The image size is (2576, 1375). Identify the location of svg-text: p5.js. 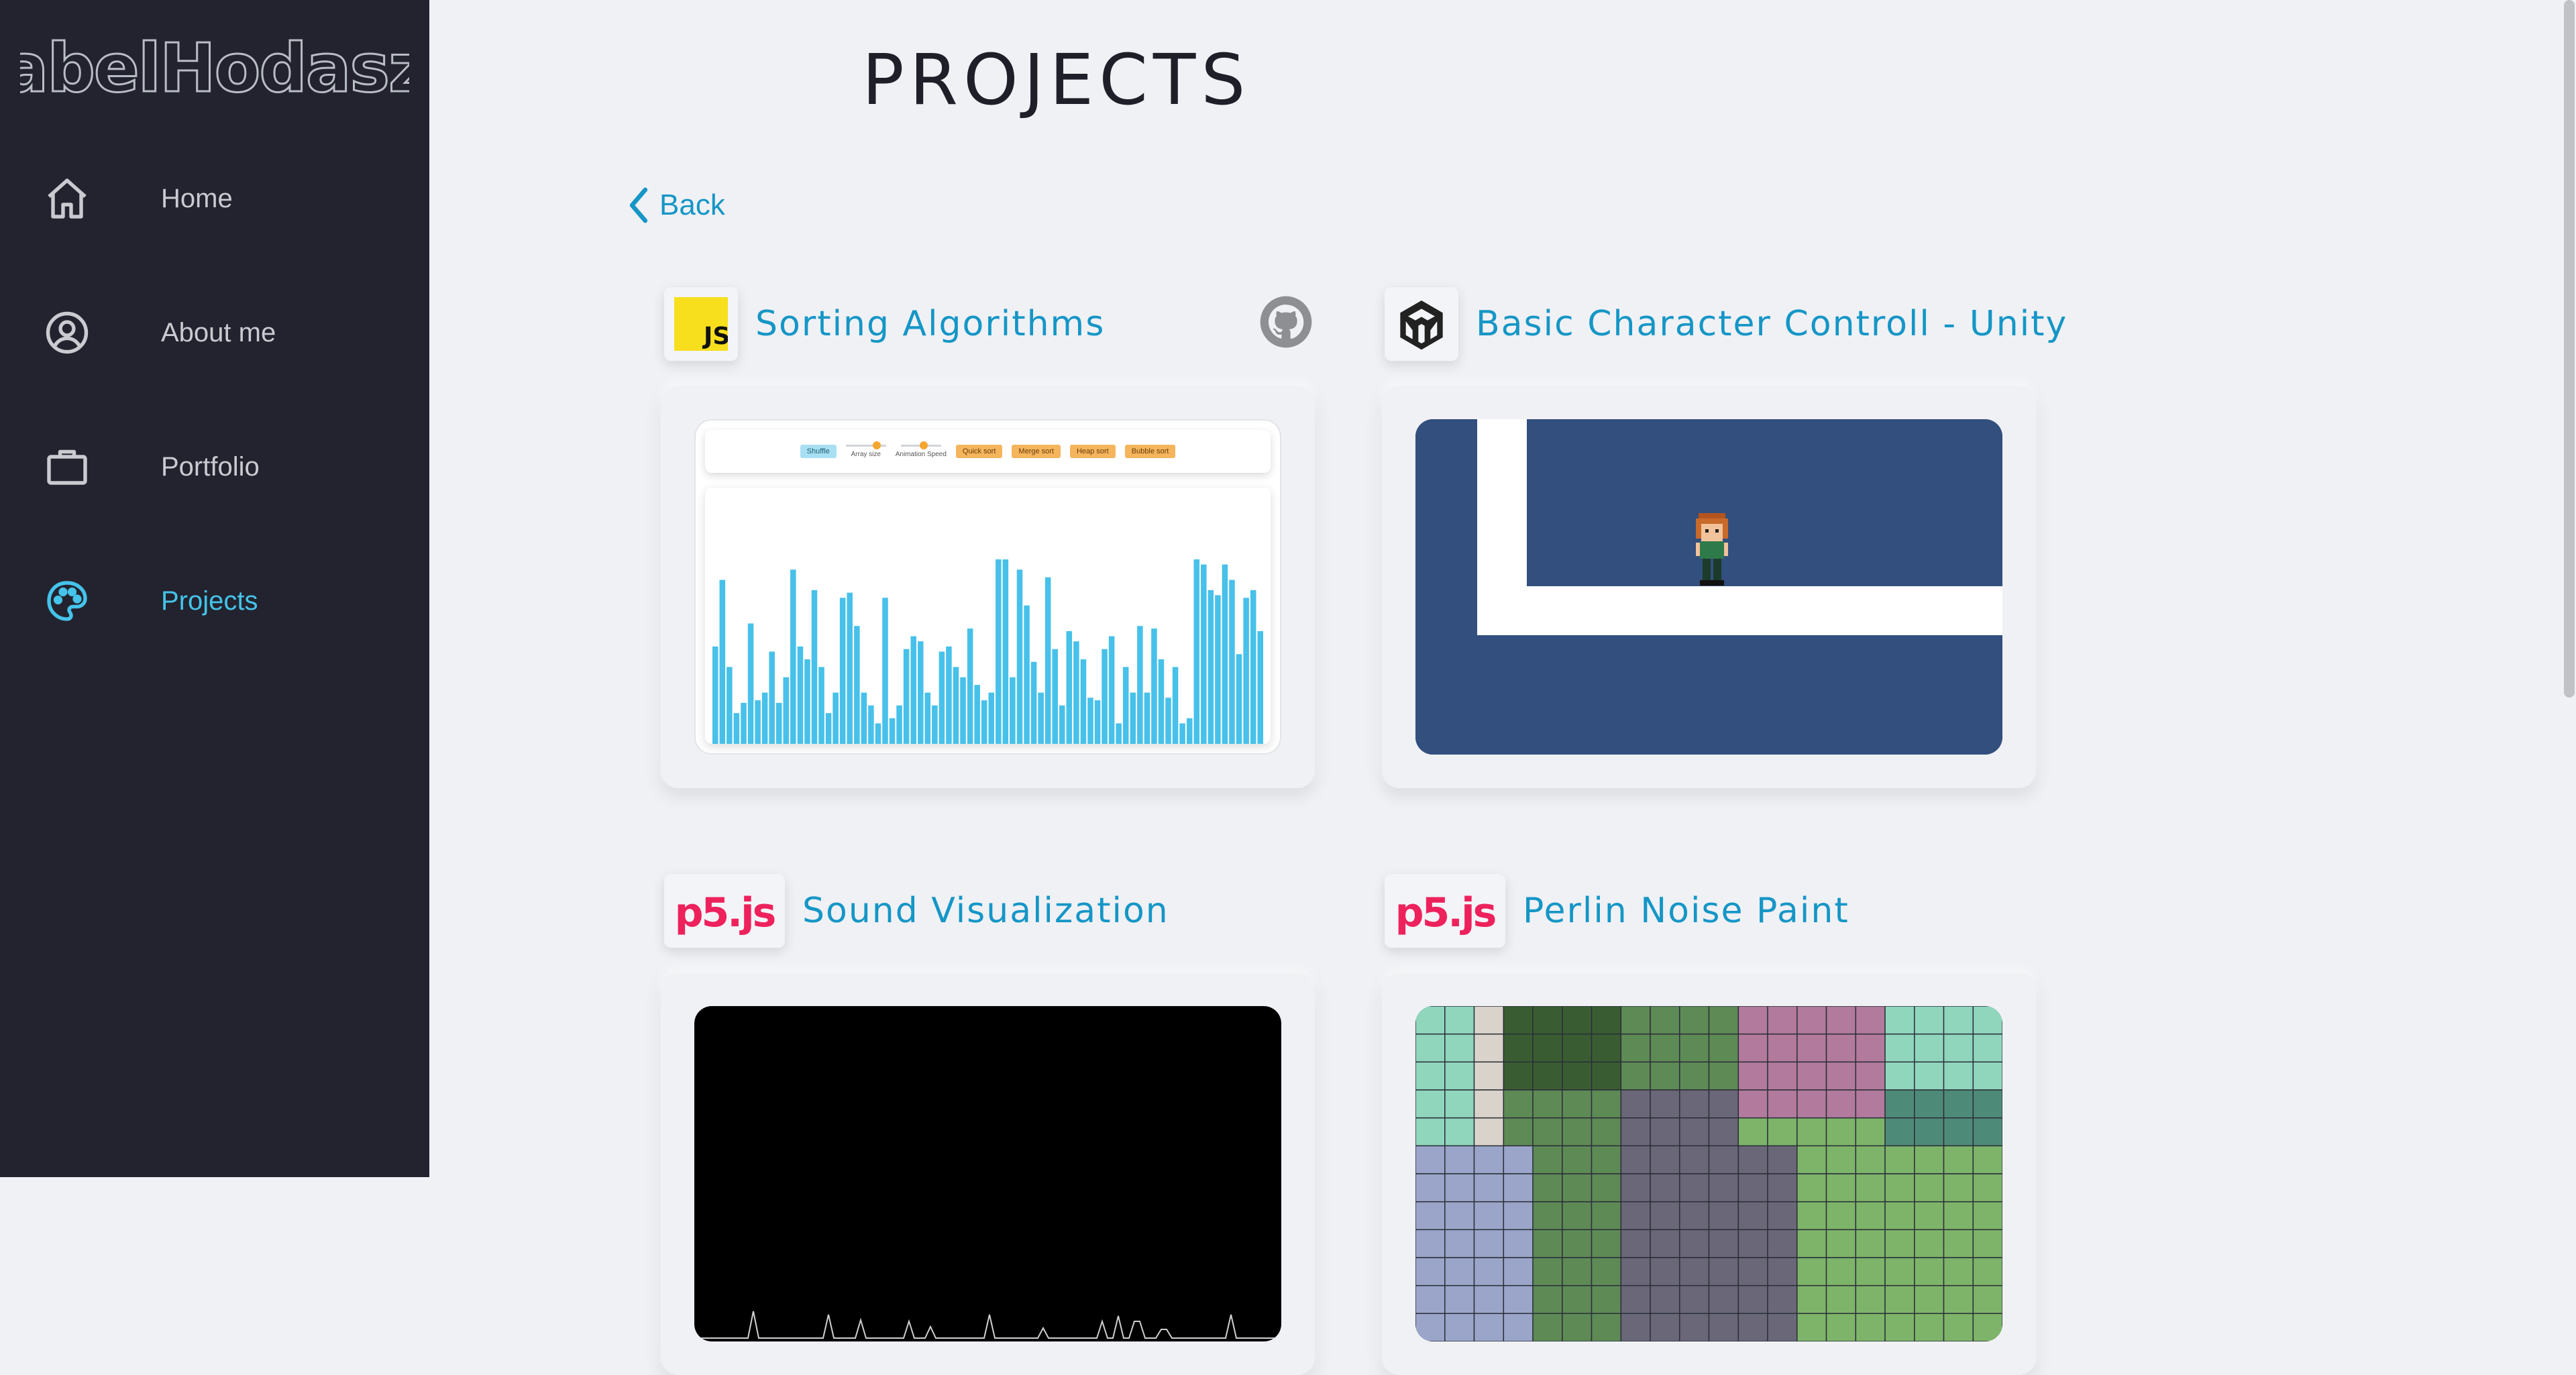
(725, 913).